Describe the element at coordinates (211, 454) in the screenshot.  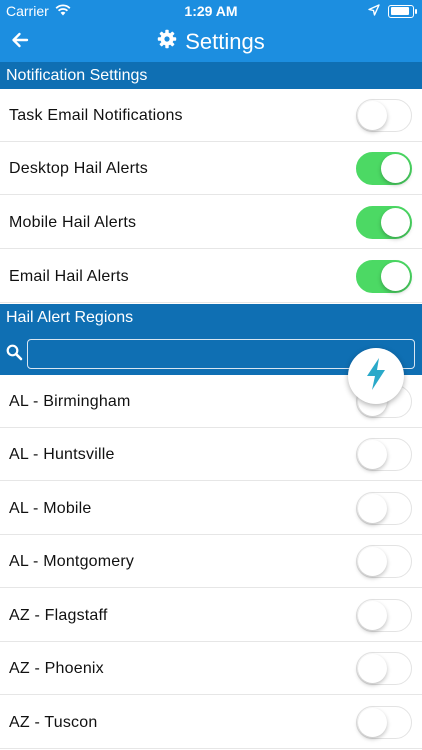
I see `list-item-al-huntsville: AL - Huntsville` at that location.